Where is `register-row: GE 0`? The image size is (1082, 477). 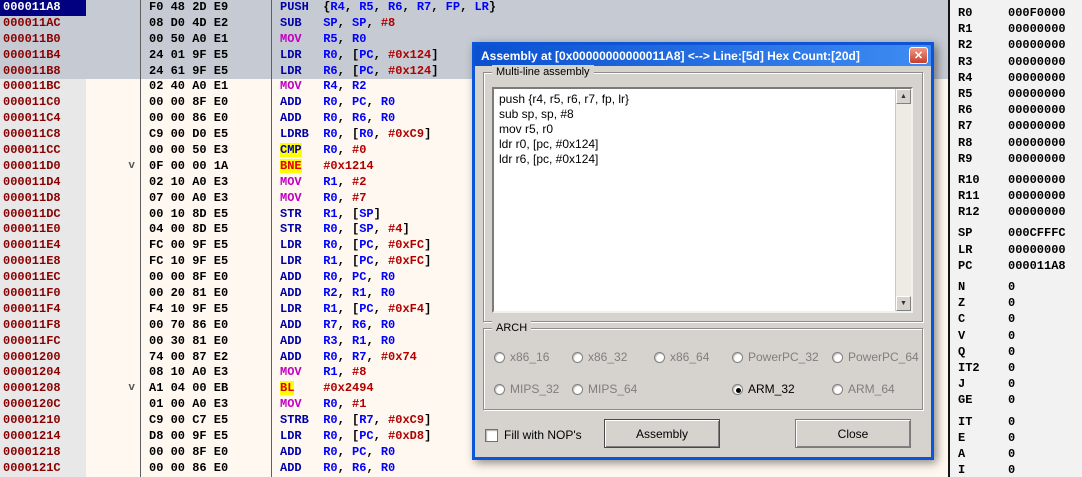 register-row: GE 0 is located at coordinates (1016, 400).